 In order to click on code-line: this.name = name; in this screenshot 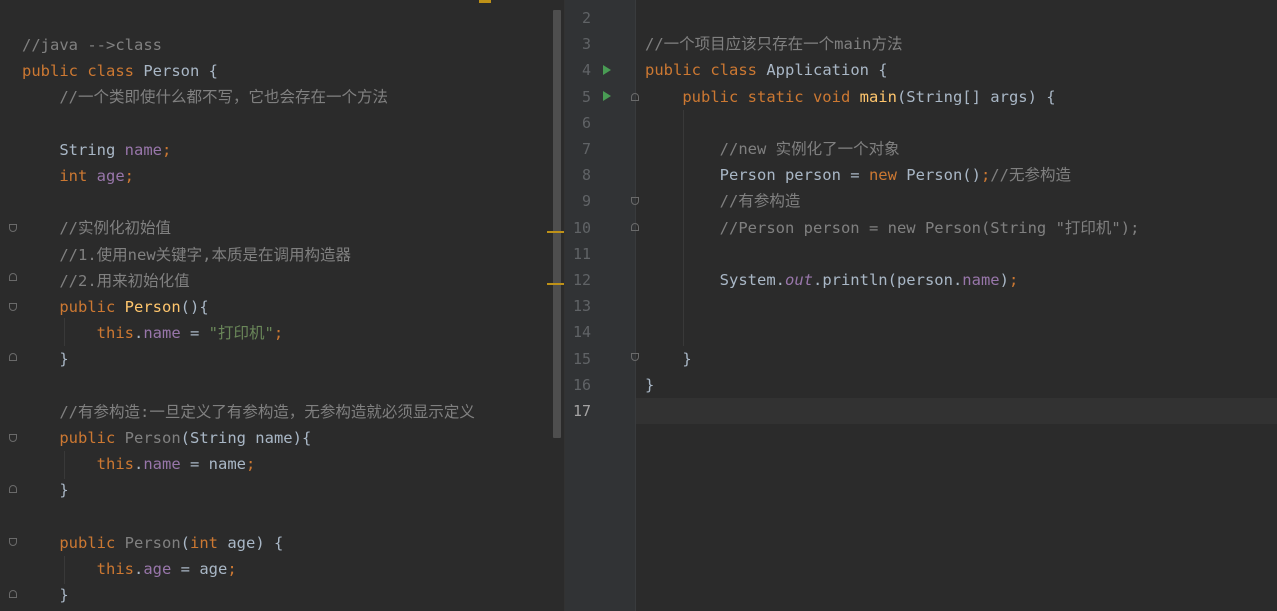, I will do `click(282, 464)`.